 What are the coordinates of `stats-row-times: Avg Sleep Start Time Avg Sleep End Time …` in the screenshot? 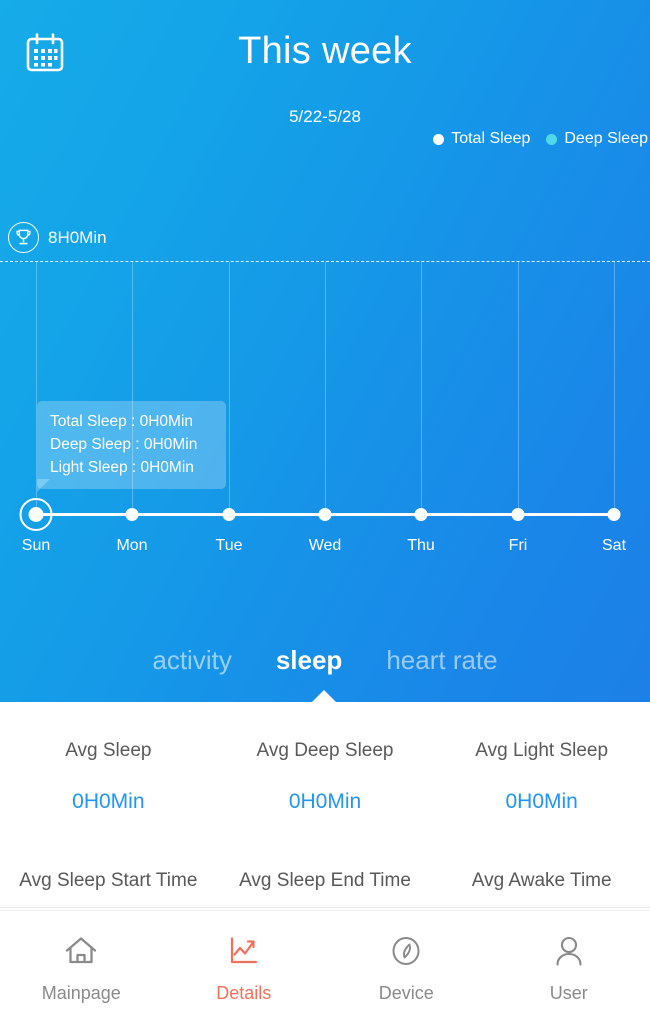 It's located at (325, 853).